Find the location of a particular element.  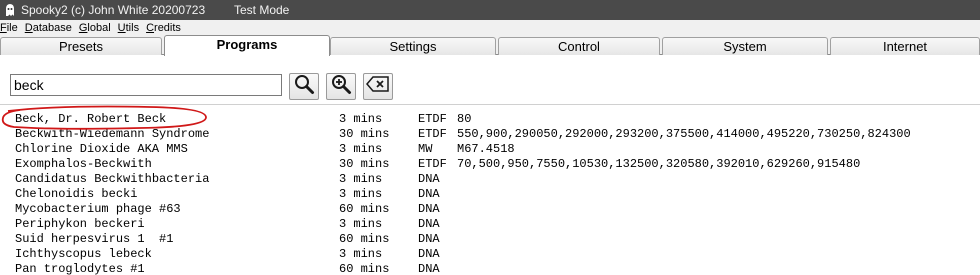

menu-bar: File Database Global Utils Credits is located at coordinates (490, 28).